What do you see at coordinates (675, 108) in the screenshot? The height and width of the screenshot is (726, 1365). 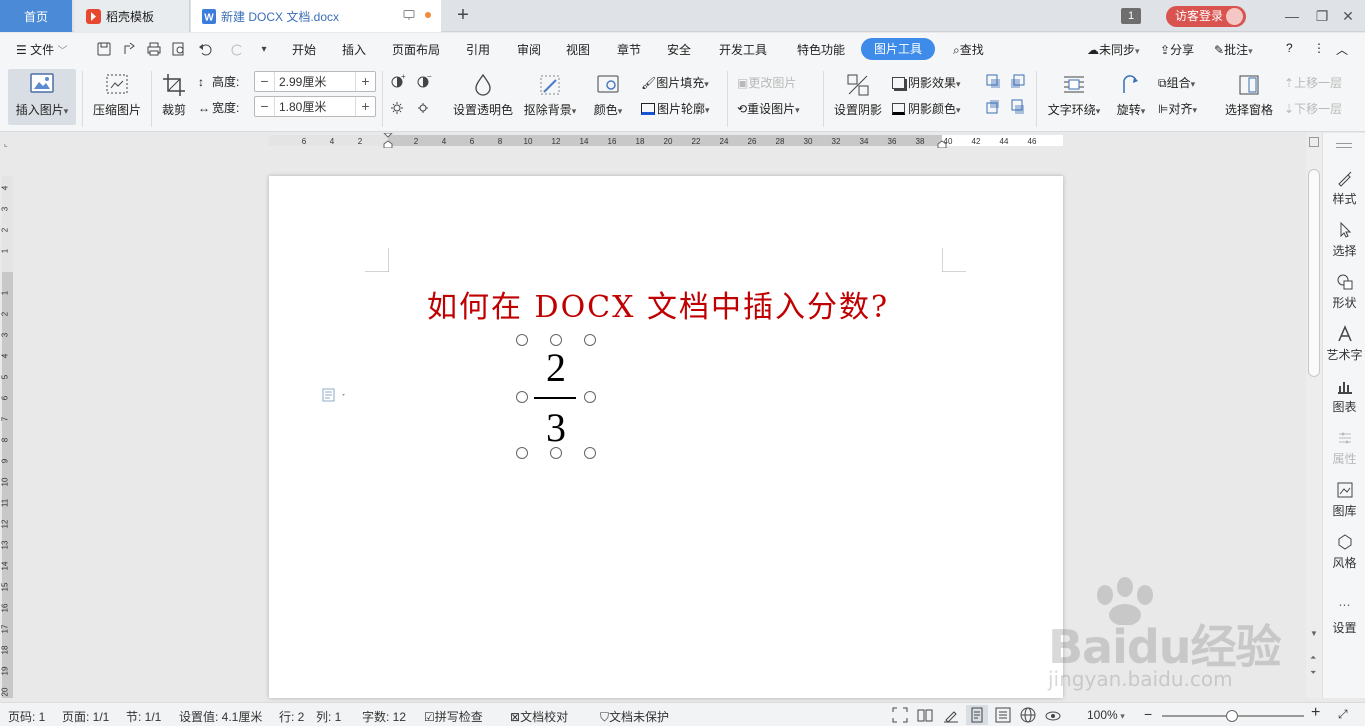 I see `picture-outline-button: 图片轮廓▾` at bounding box center [675, 108].